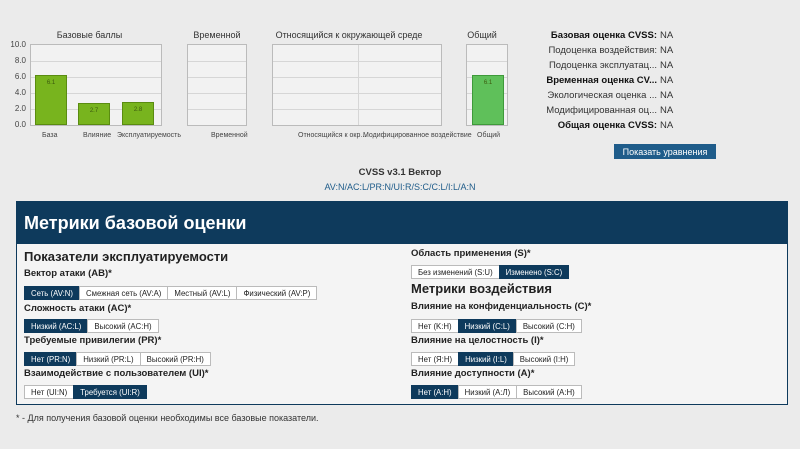 This screenshot has height=449, width=800. What do you see at coordinates (486, 359) in the screenshot?
I see `option-i-1: Низкий (I:L)` at bounding box center [486, 359].